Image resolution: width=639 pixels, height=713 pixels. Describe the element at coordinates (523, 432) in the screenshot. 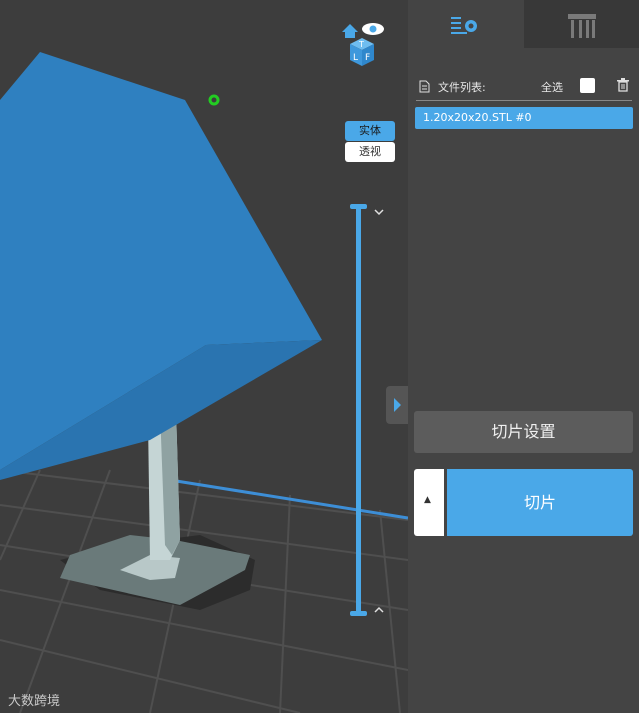

I see `slice-settings-button: 切片设置` at that location.